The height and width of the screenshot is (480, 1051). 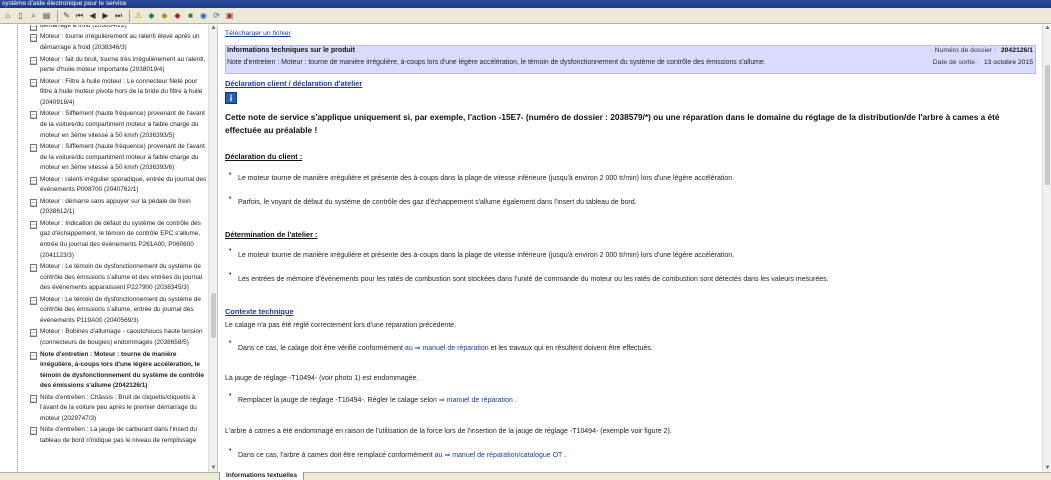 I want to click on edit-icon: ✎, so click(x=66, y=15).